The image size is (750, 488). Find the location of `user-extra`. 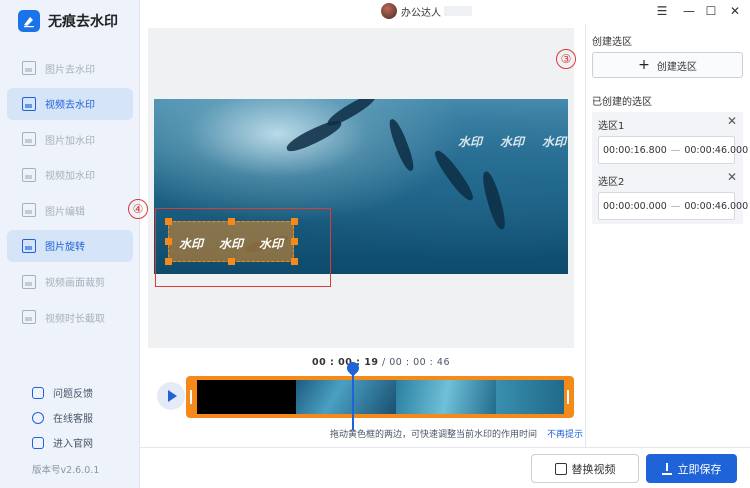

user-extra is located at coordinates (458, 11).